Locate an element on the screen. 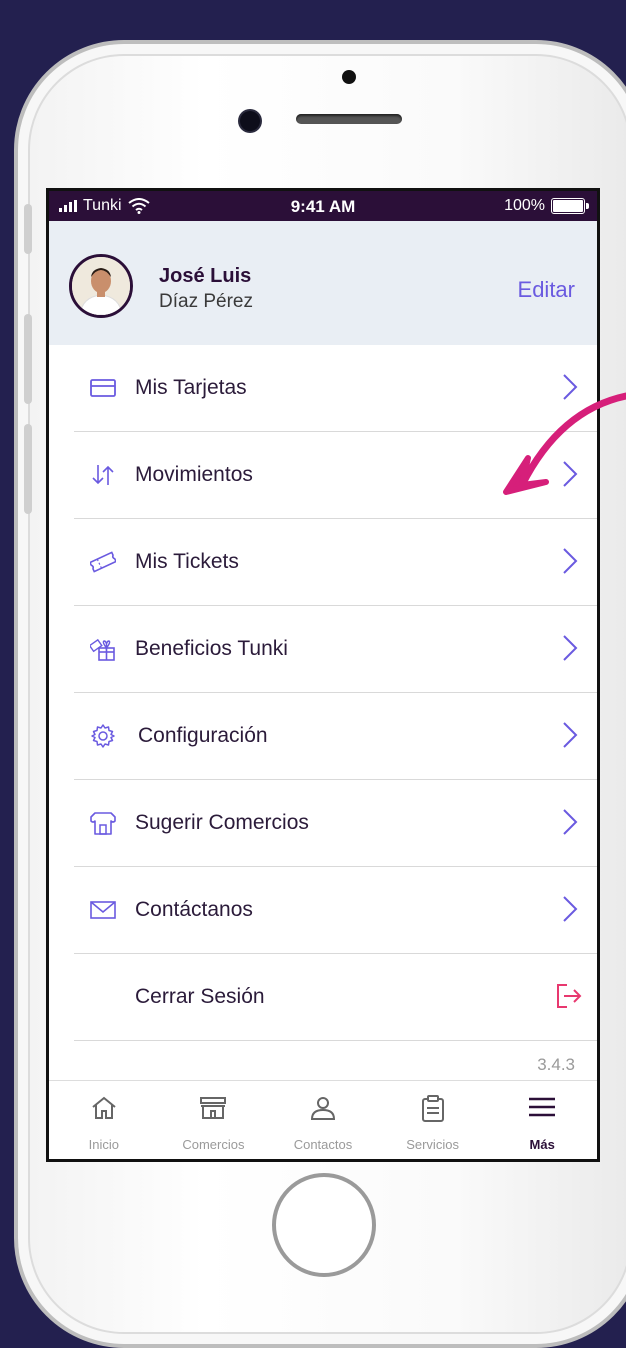  menu-icon is located at coordinates (542, 1107).